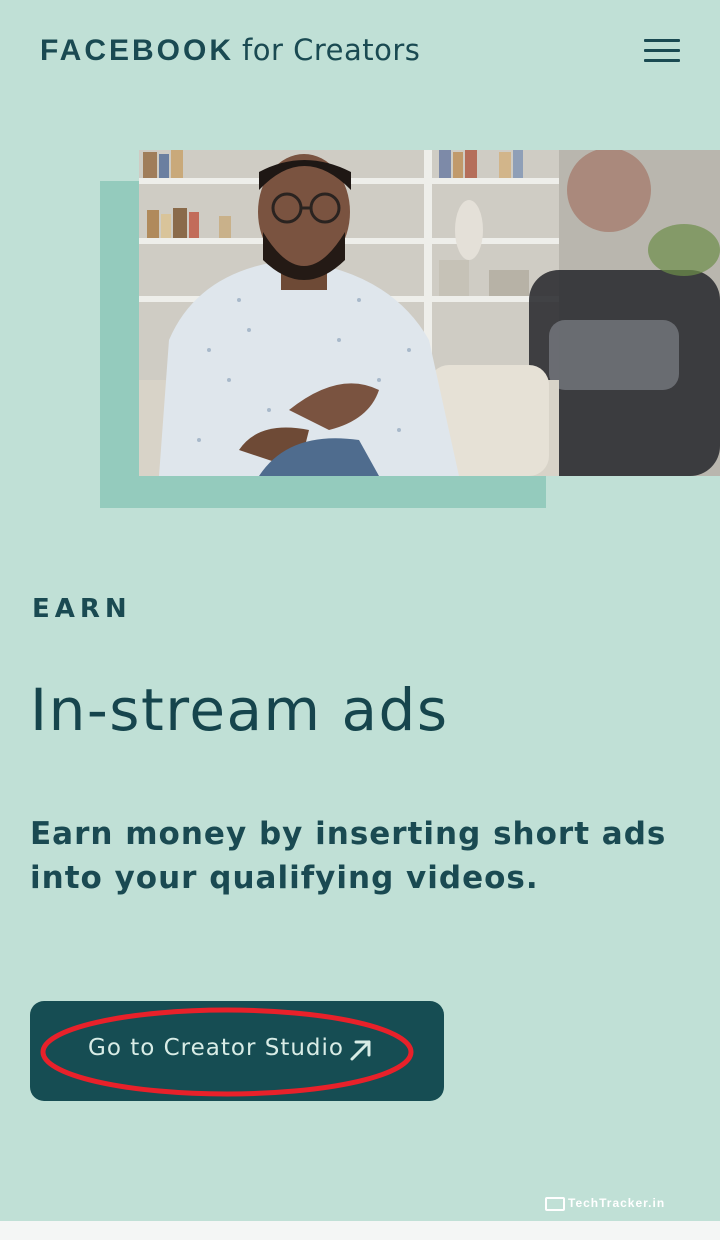 The height and width of the screenshot is (1240, 720). What do you see at coordinates (216, 1048) in the screenshot?
I see `cta-label: Go to Creator Studio` at bounding box center [216, 1048].